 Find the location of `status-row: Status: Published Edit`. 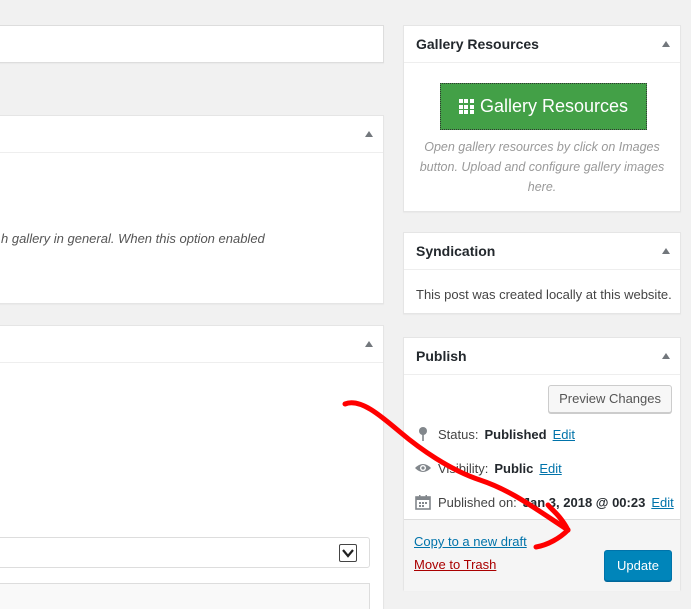

status-row: Status: Published Edit is located at coordinates (494, 434).